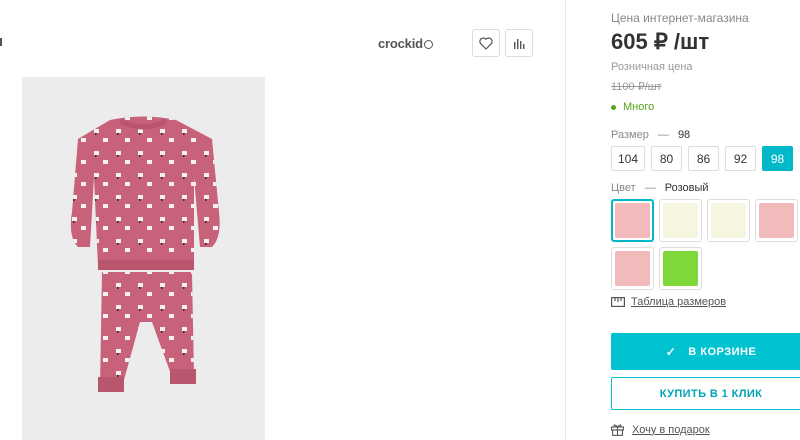 This screenshot has width=800, height=440. I want to click on selected-size: 98, so click(684, 135).